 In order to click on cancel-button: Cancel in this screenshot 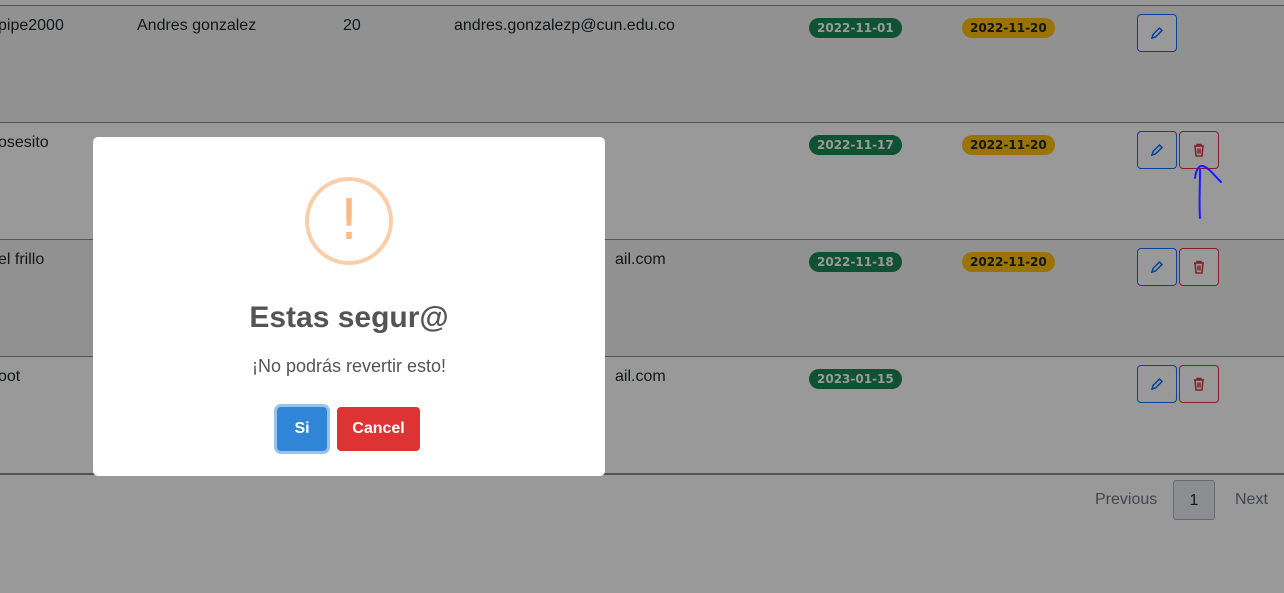, I will do `click(378, 429)`.